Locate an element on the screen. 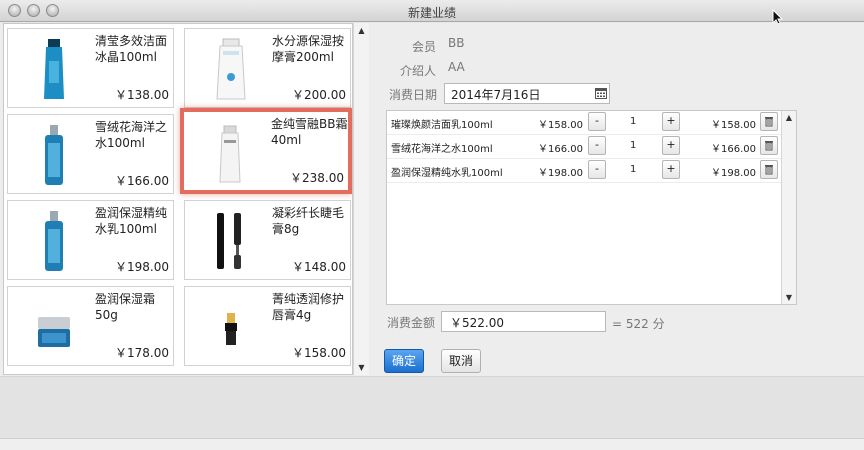  points-text: = 522 分 is located at coordinates (638, 324).